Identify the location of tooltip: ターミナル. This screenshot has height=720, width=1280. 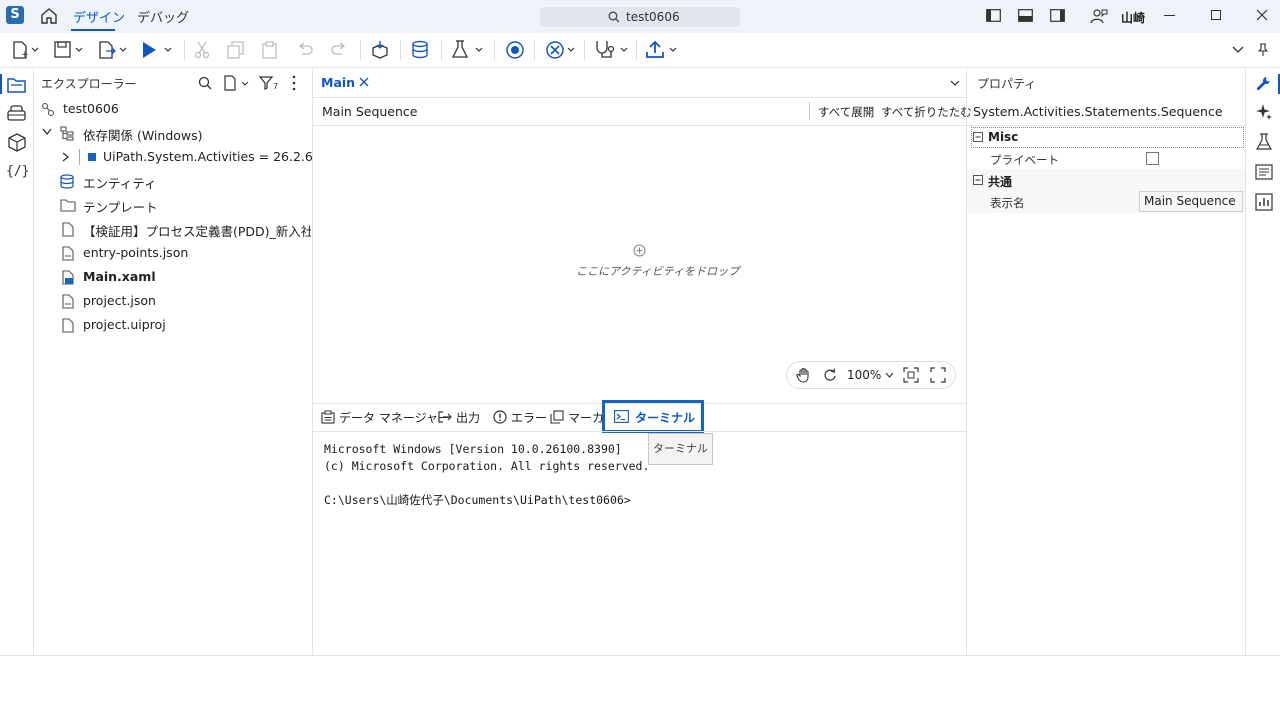
(680, 449).